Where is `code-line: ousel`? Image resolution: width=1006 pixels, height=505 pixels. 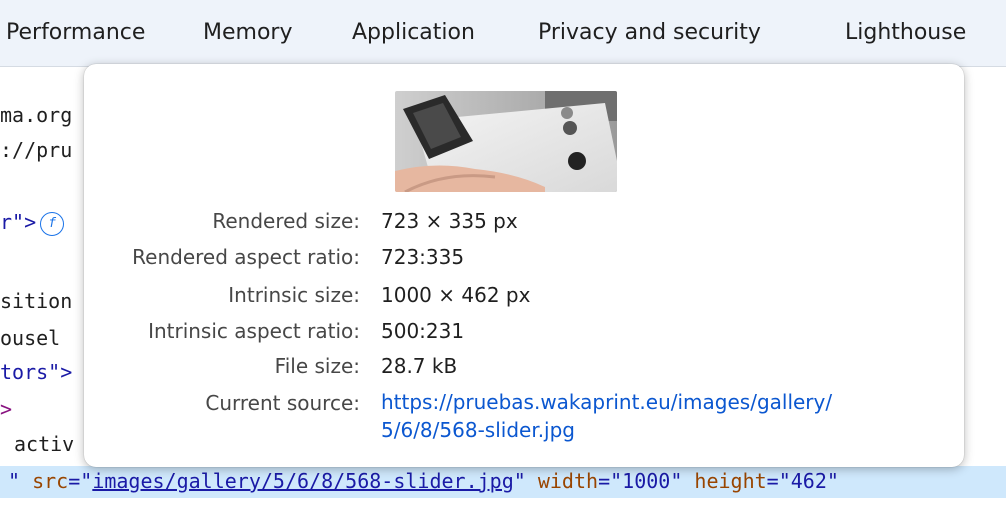 code-line: ousel is located at coordinates (30, 338).